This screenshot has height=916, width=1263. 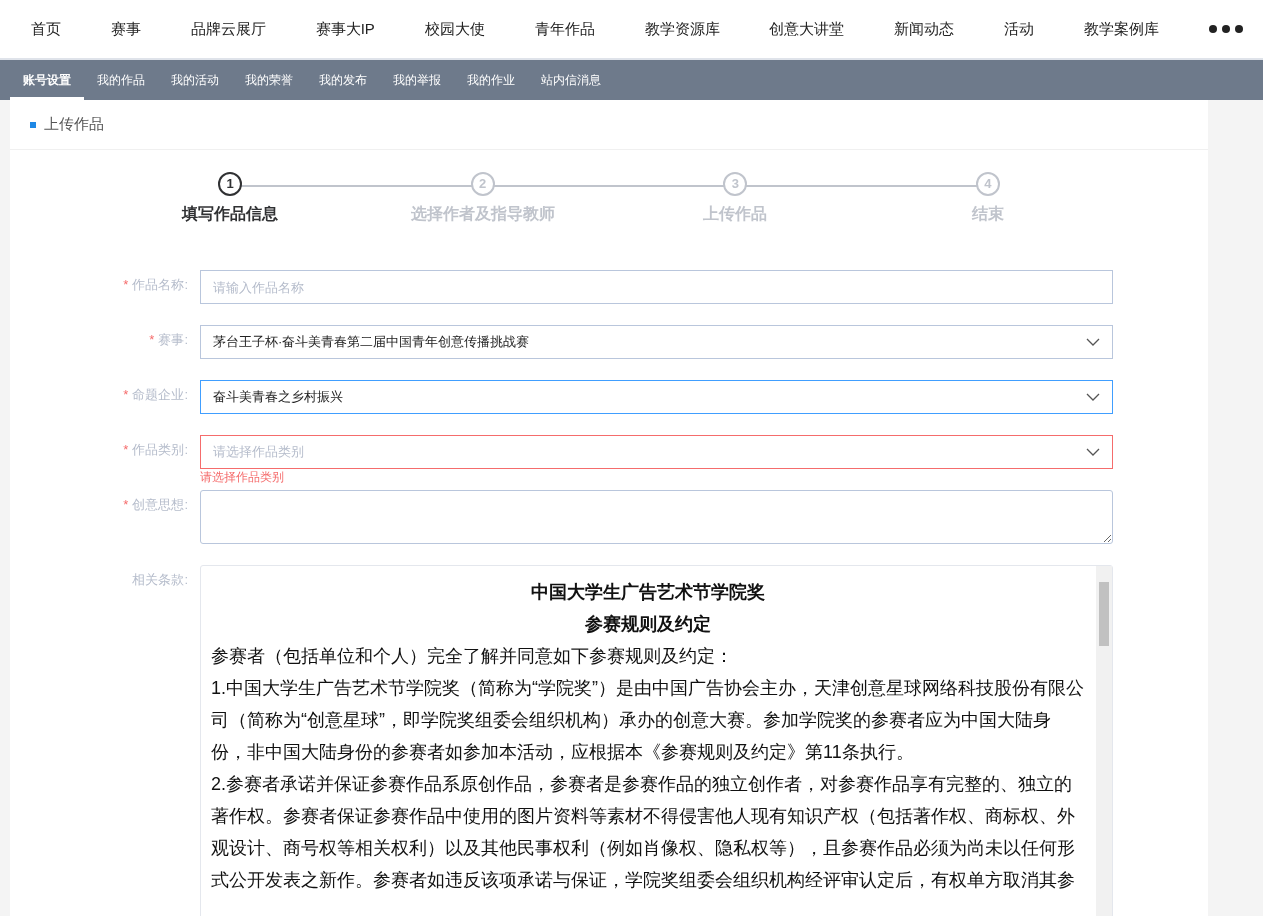 I want to click on square-icon, so click(x=33, y=124).